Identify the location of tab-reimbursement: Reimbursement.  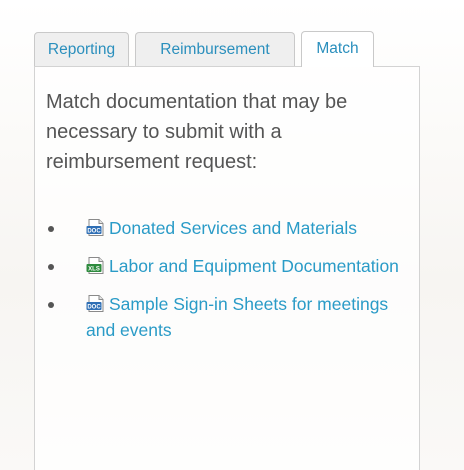
(215, 49).